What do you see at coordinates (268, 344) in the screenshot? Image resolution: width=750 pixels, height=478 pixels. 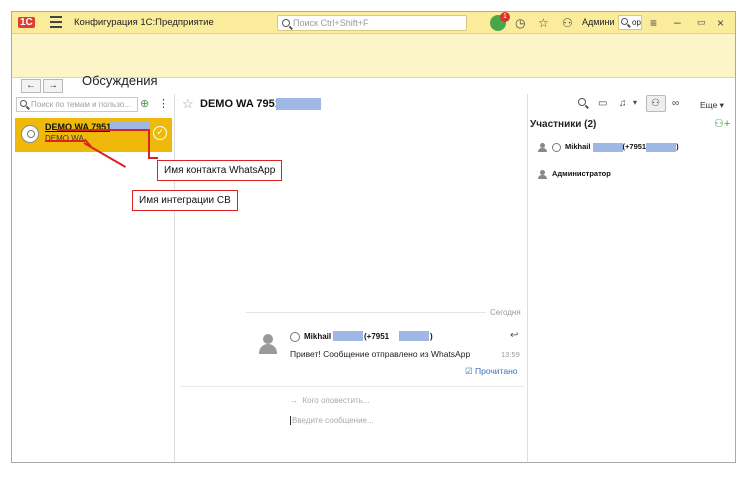 I see `avatar` at bounding box center [268, 344].